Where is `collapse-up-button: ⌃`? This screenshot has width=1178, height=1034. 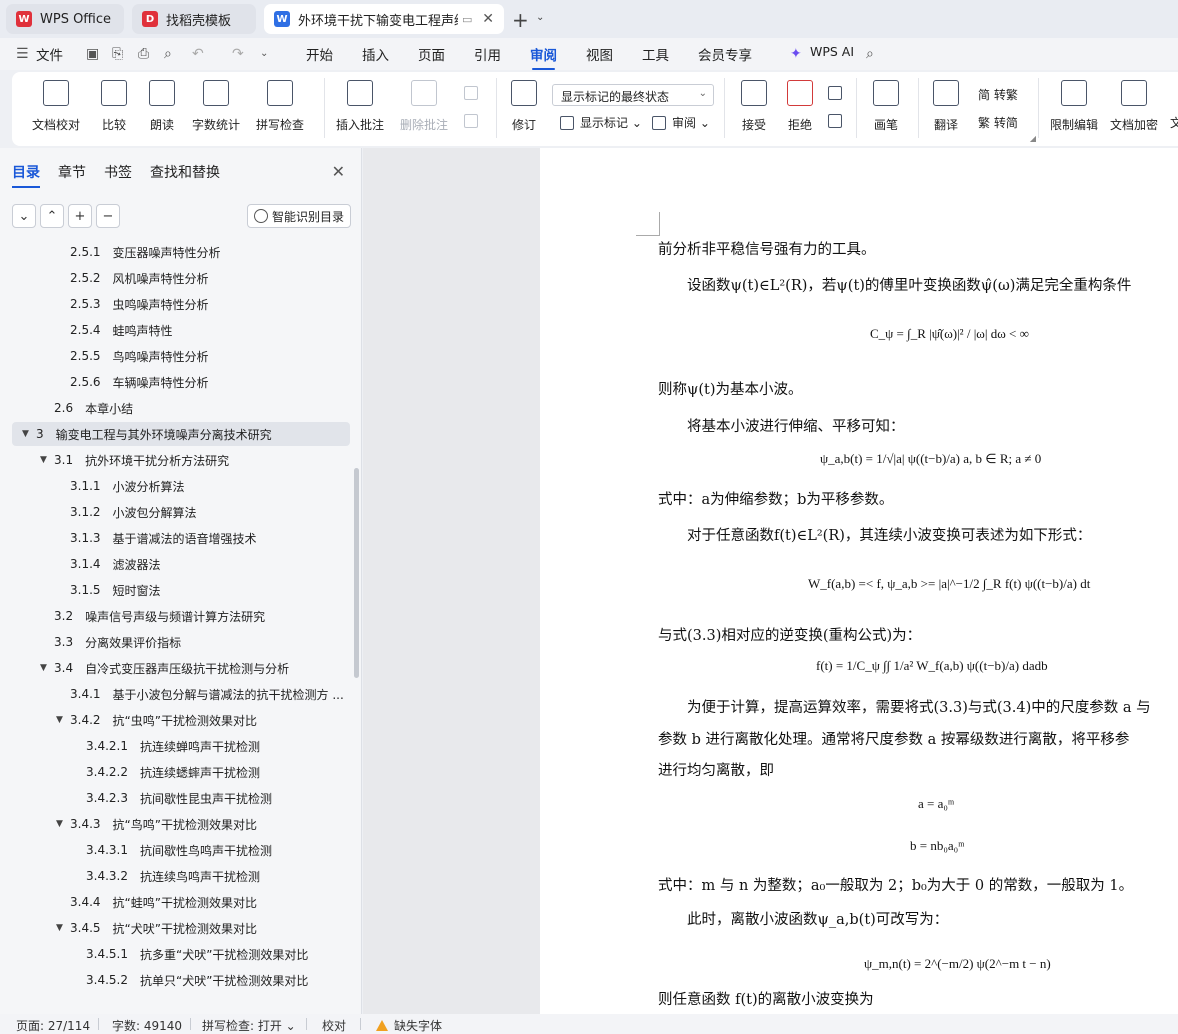 collapse-up-button: ⌃ is located at coordinates (52, 216).